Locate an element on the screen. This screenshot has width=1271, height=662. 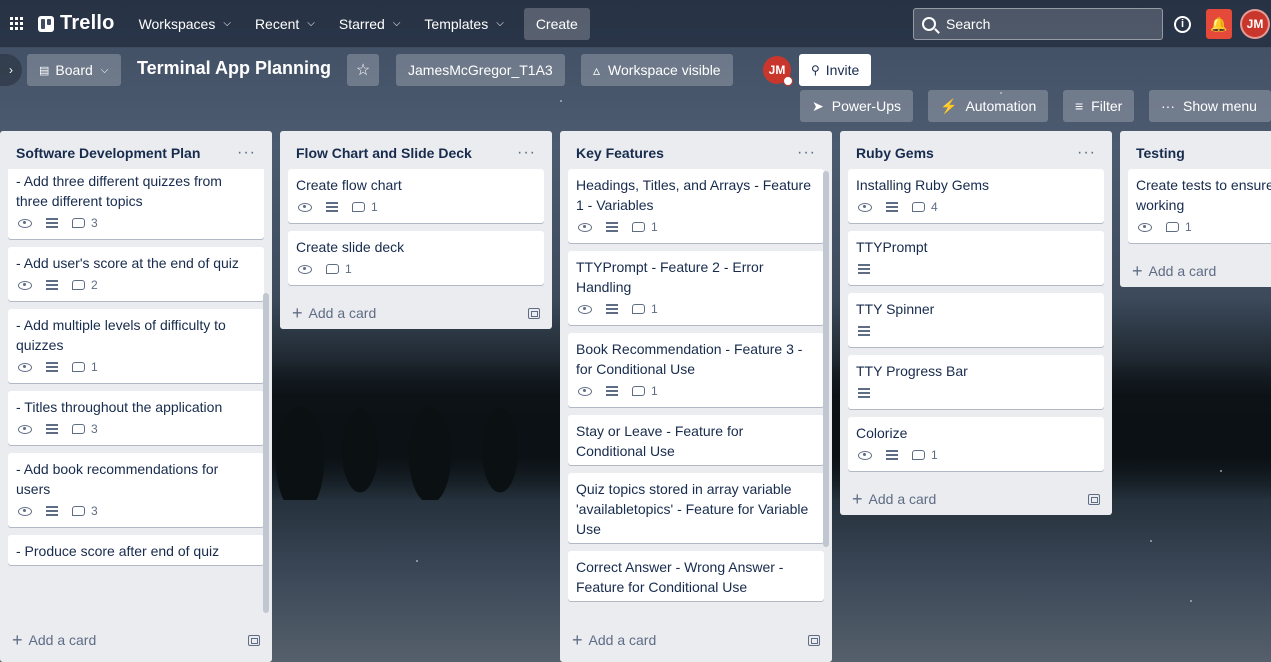
add-card-label: Add a card is located at coordinates (622, 640).